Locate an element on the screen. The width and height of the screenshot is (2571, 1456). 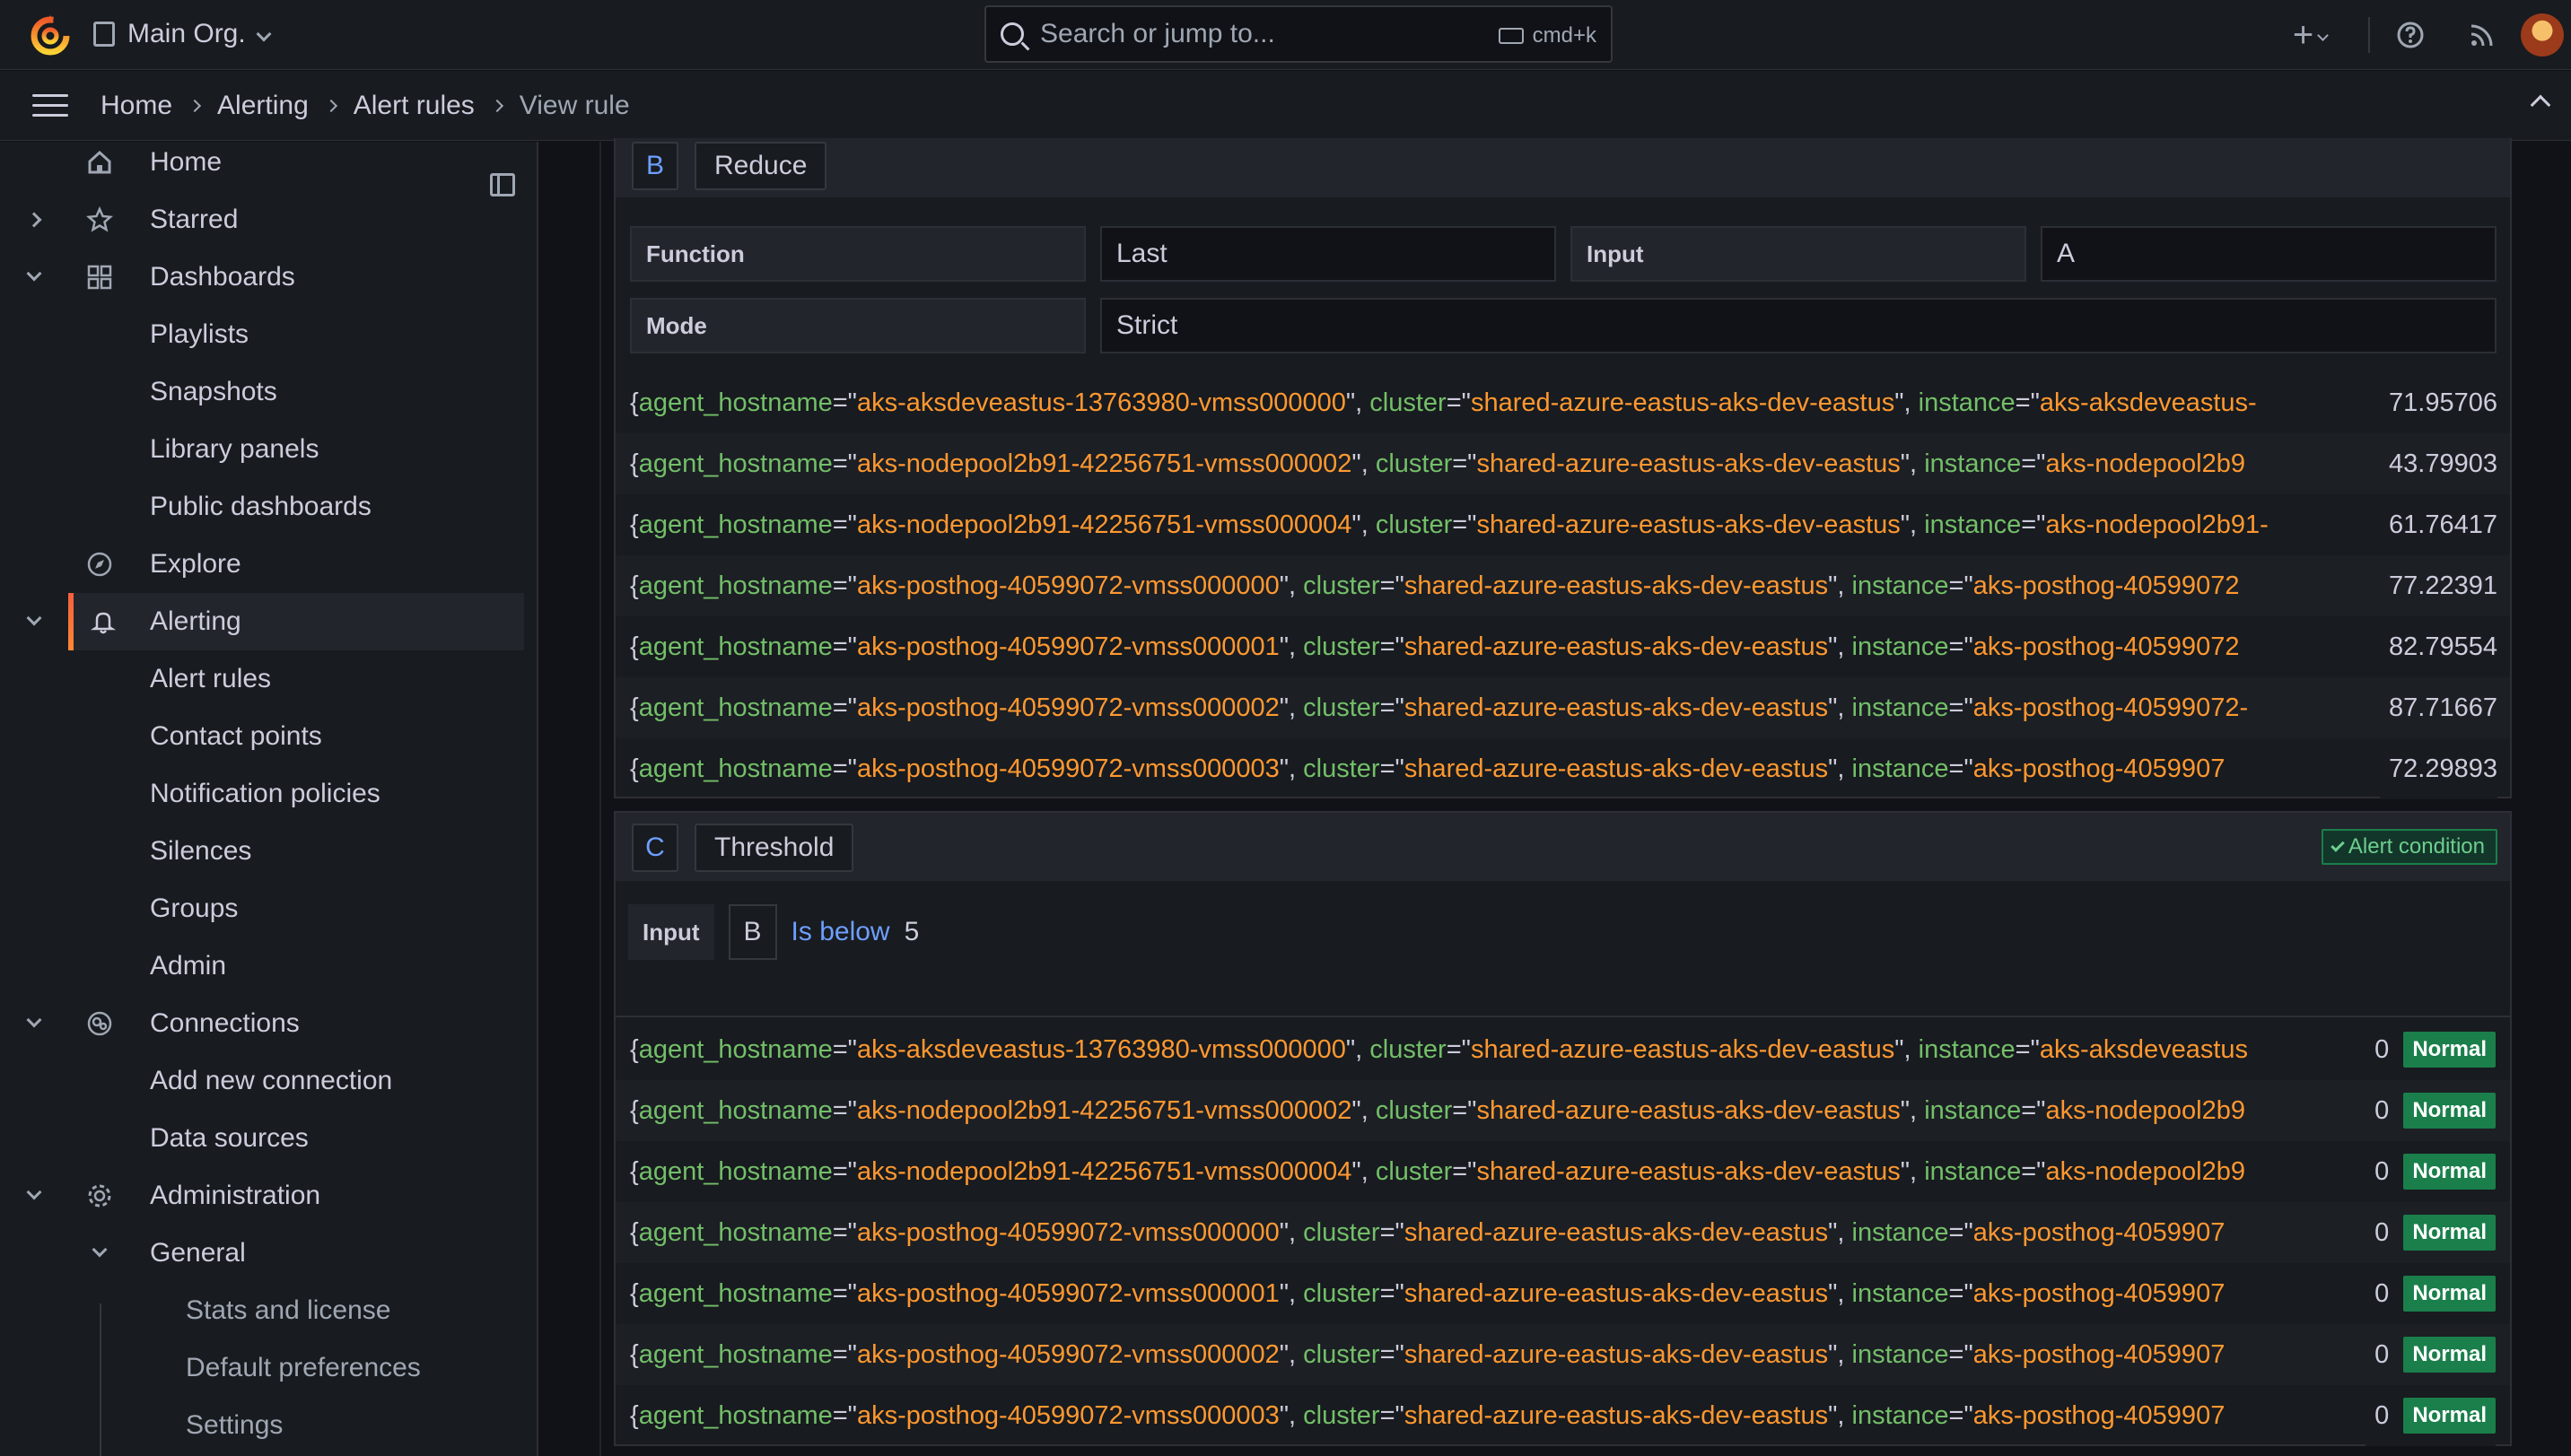
keyboard-icon is located at coordinates (1511, 36).